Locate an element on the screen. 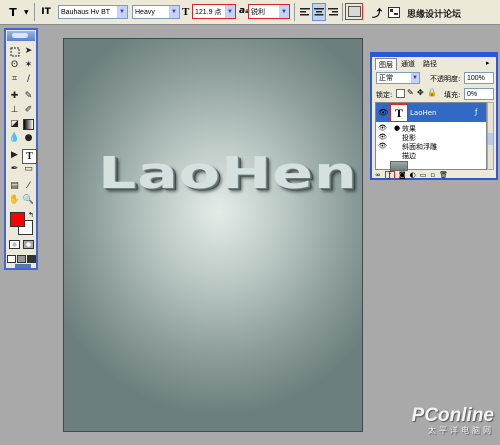  effect-row-drop-shadow: 👁 投影 is located at coordinates (431, 137).